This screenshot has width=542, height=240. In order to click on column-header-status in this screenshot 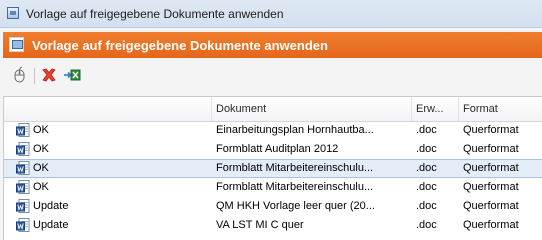, I will do `click(108, 109)`.